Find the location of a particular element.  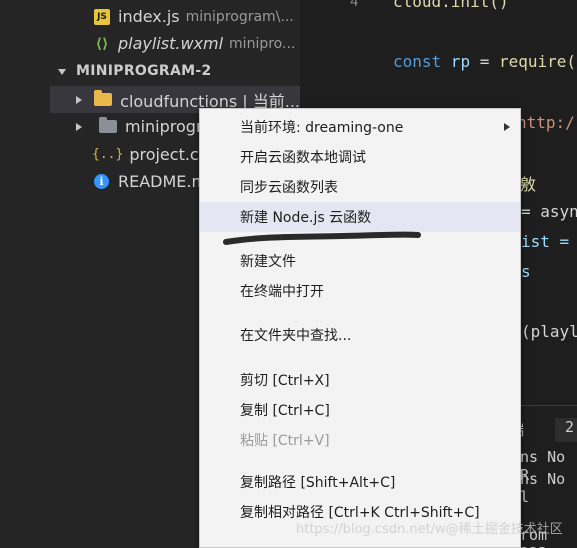

code-line: cloud.init() is located at coordinates (451, 5).